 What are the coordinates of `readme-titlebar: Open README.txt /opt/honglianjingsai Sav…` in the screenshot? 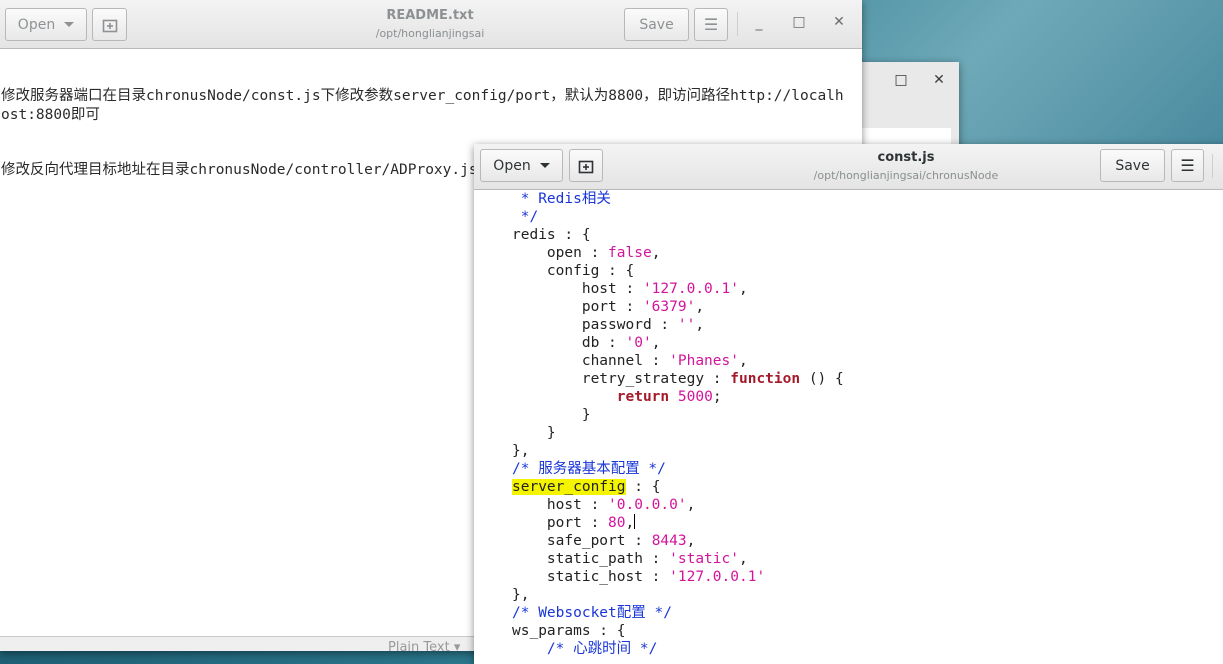 It's located at (431, 24).